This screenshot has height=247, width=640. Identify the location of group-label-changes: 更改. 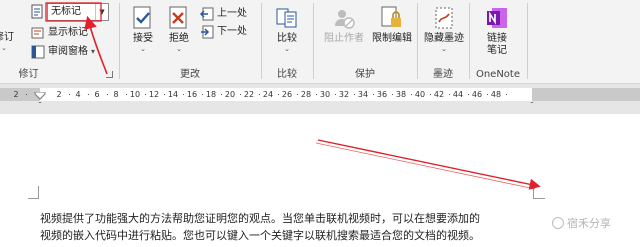
(190, 74).